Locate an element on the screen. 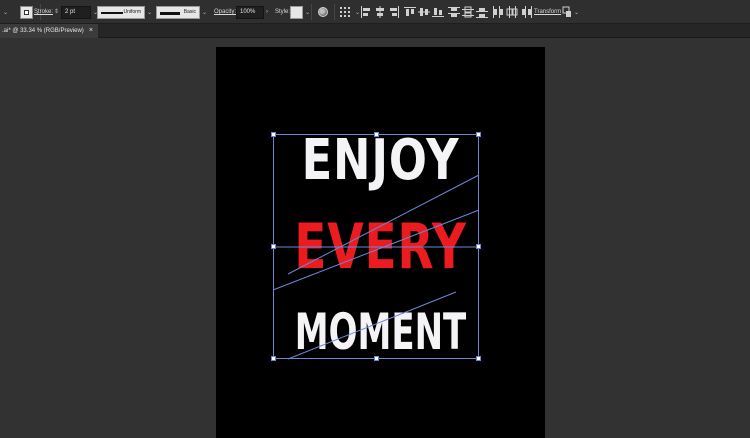 This screenshot has height=438, width=750. close-icon: × is located at coordinates (91, 31).